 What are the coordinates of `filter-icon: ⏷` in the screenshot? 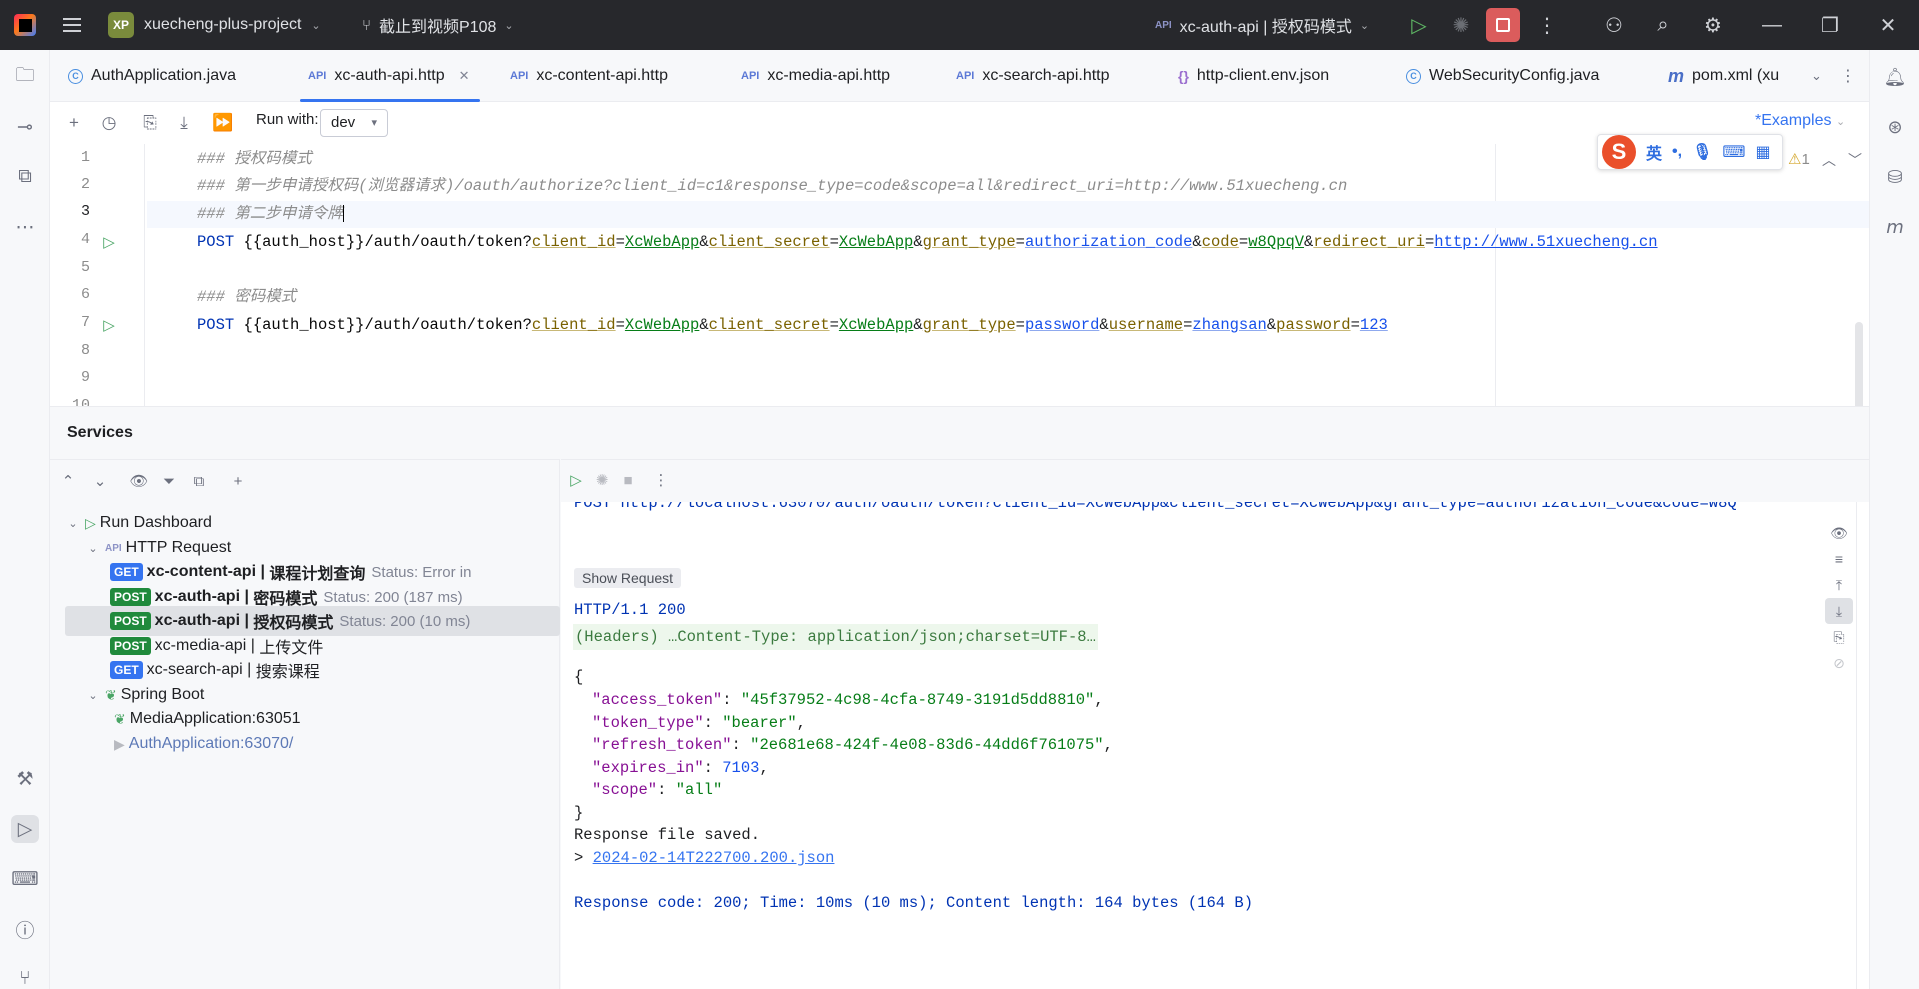 It's located at (169, 481).